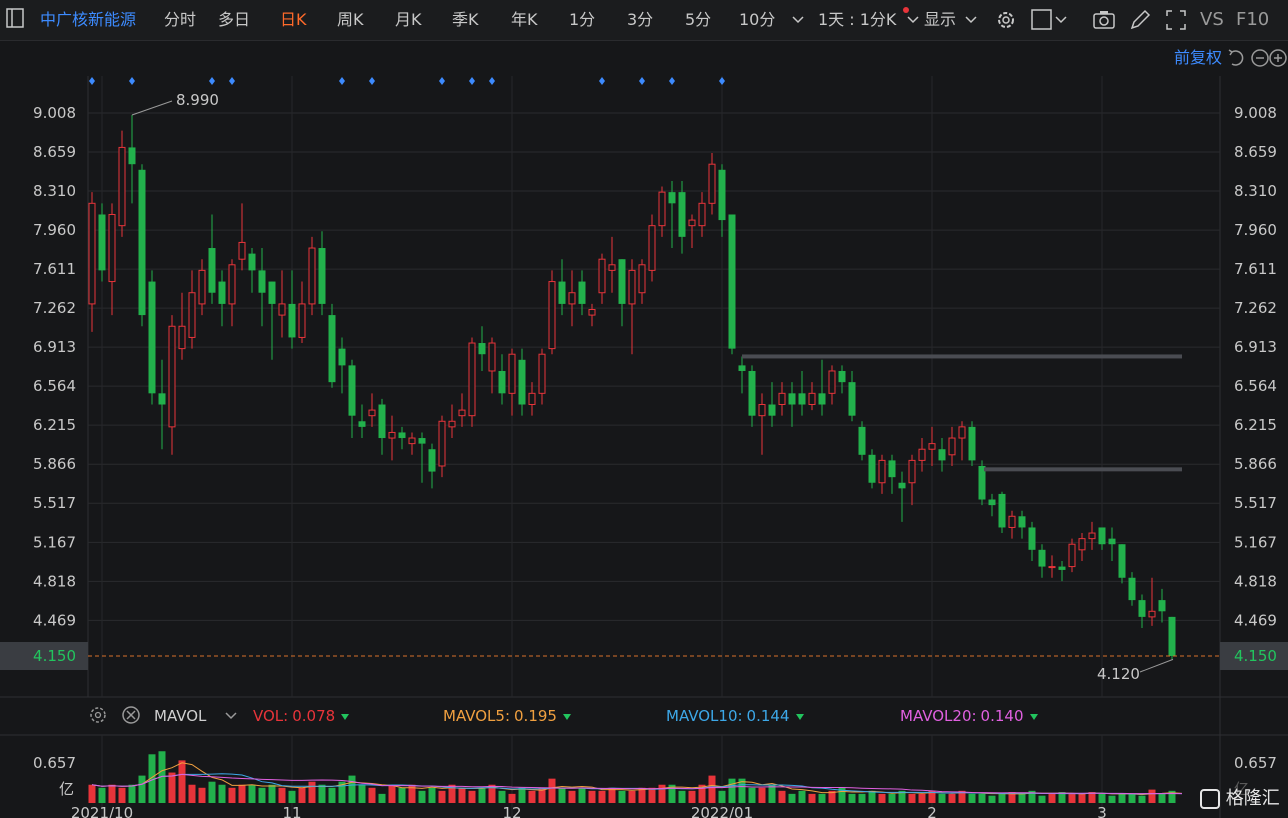 Image resolution: width=1288 pixels, height=818 pixels. I want to click on close-icon, so click(131, 715).